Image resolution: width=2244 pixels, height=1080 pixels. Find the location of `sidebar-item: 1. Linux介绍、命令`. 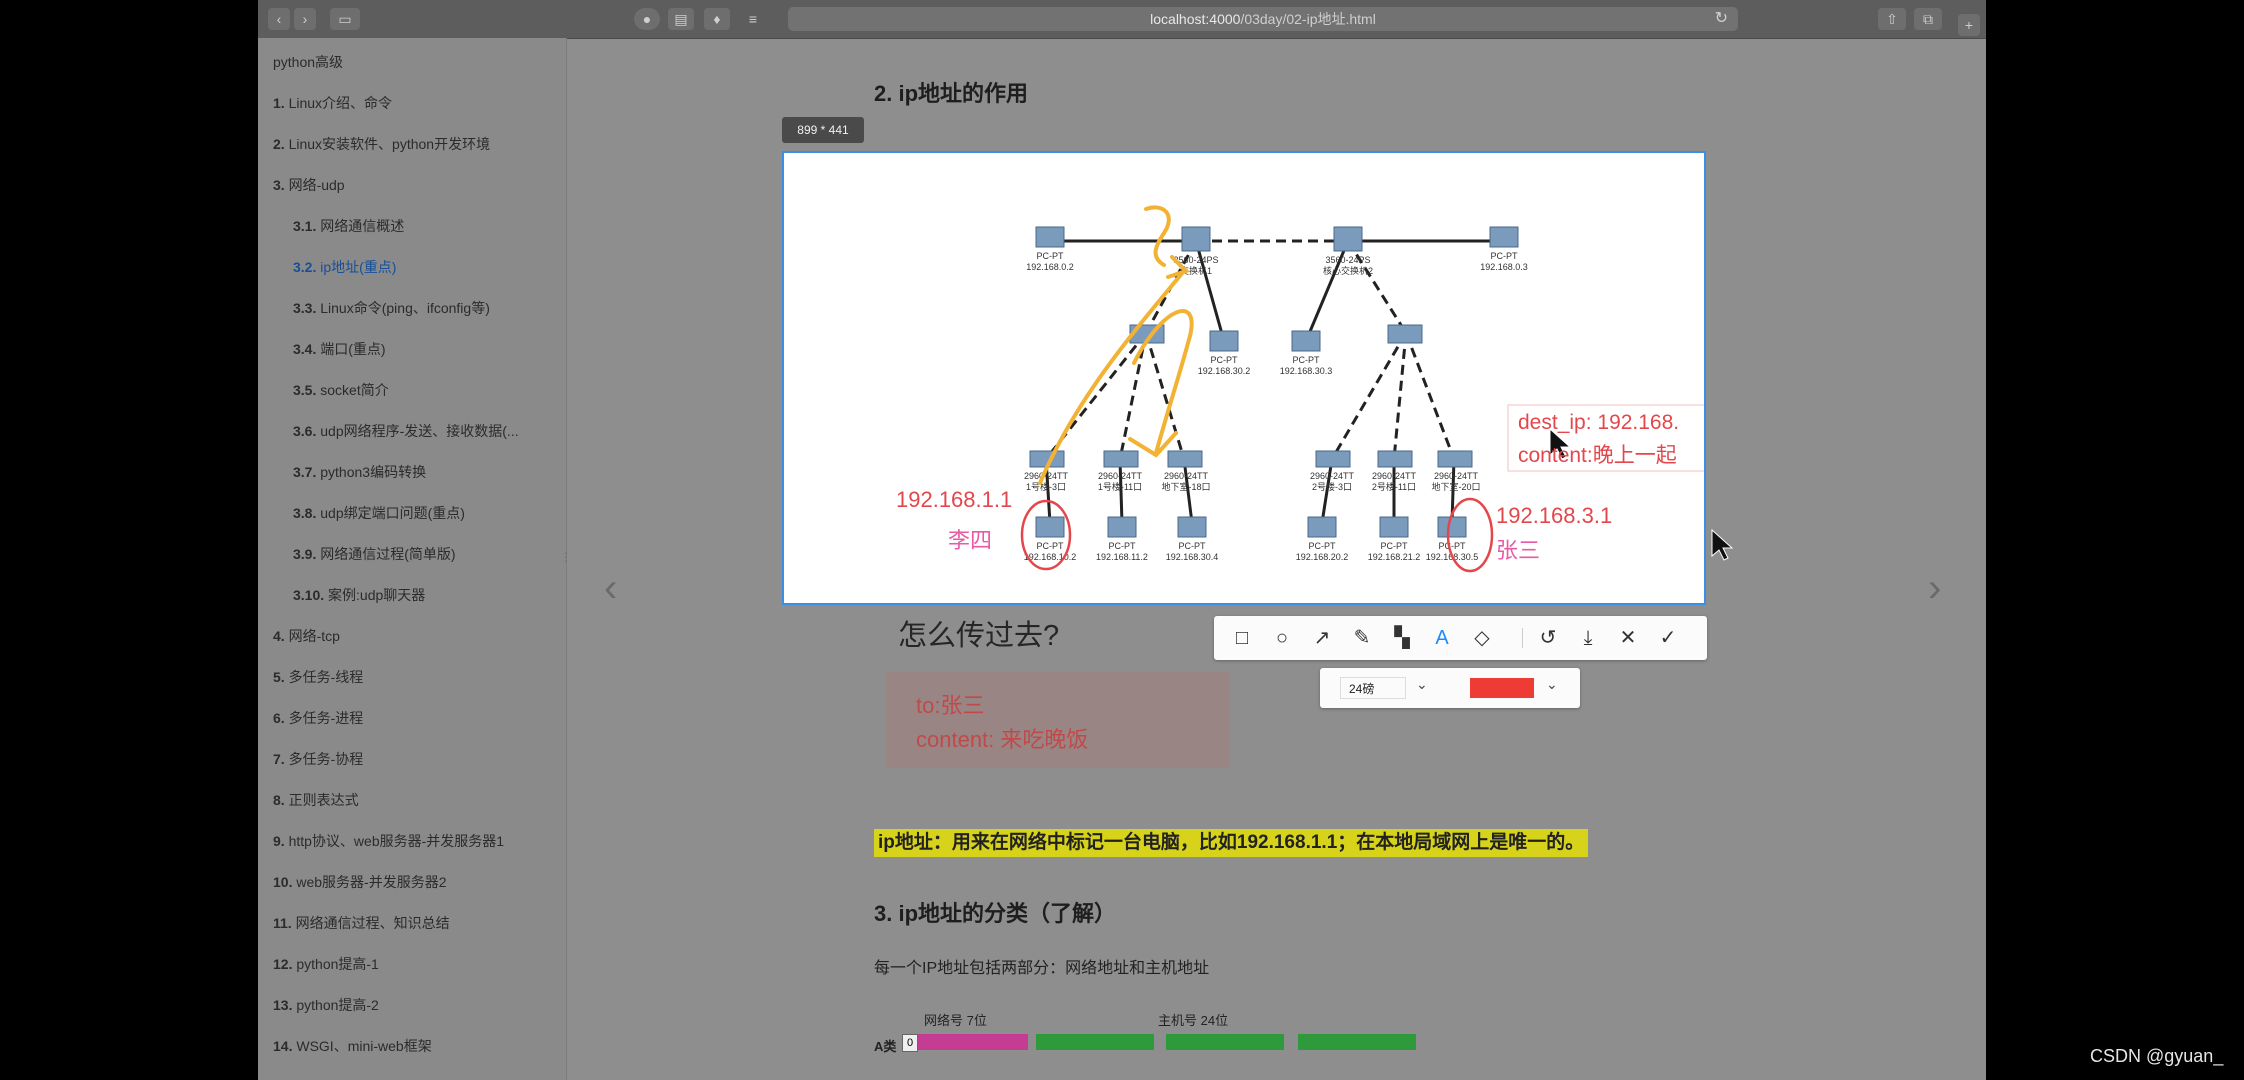

sidebar-item: 1. Linux介绍、命令 is located at coordinates (332, 103).